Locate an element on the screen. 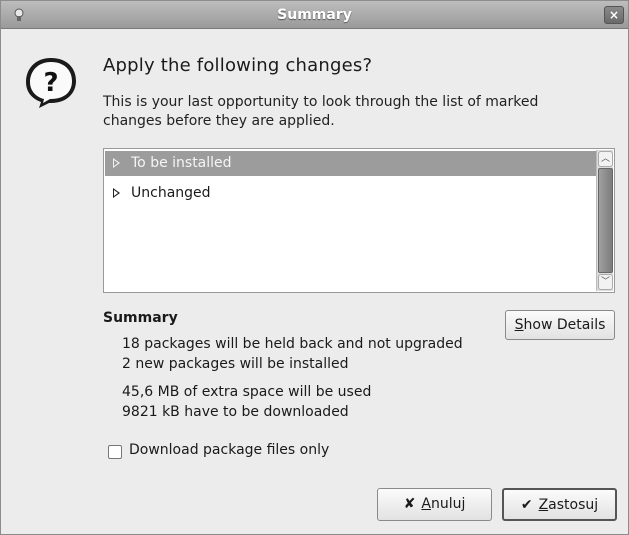  scroll-down-button: ﹀ is located at coordinates (605, 282).